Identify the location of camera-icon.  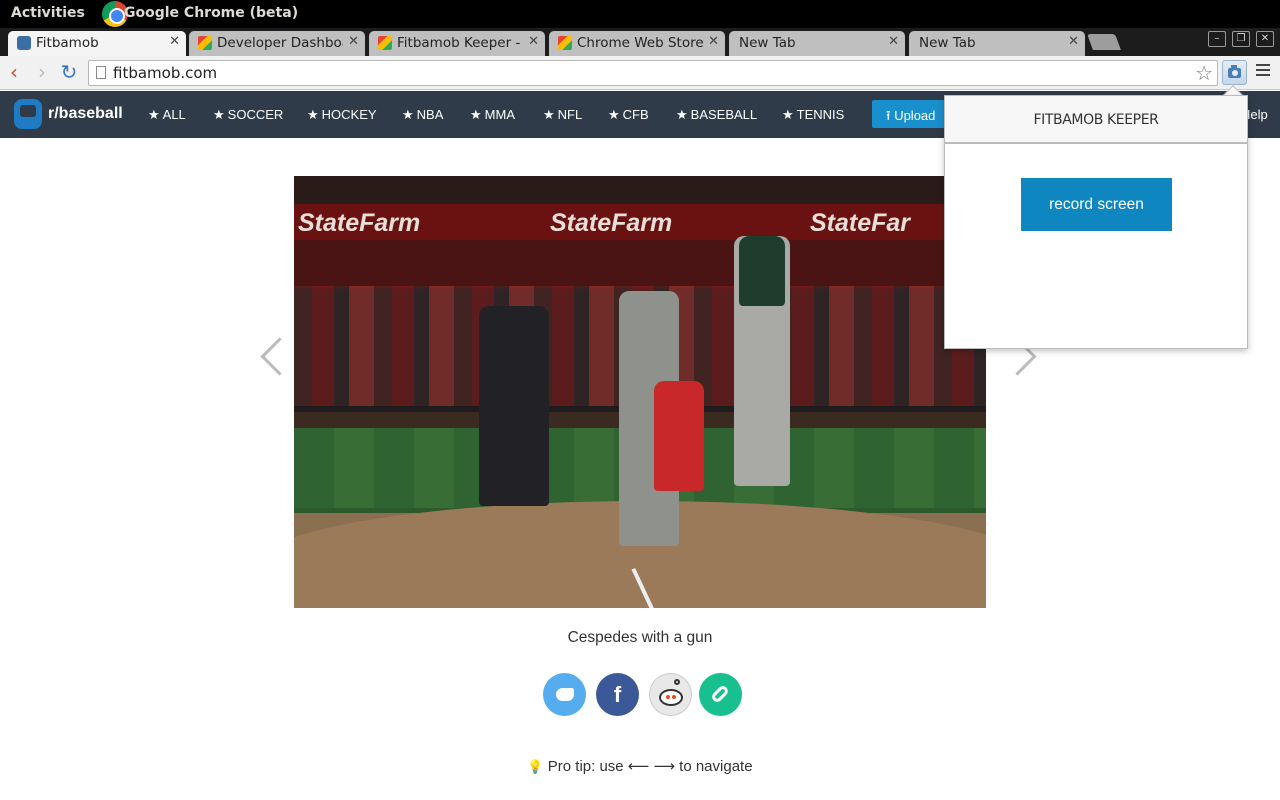
(1234, 71).